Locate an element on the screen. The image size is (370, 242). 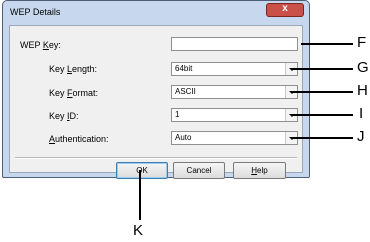
key-format-value: ASCII is located at coordinates (185, 91).